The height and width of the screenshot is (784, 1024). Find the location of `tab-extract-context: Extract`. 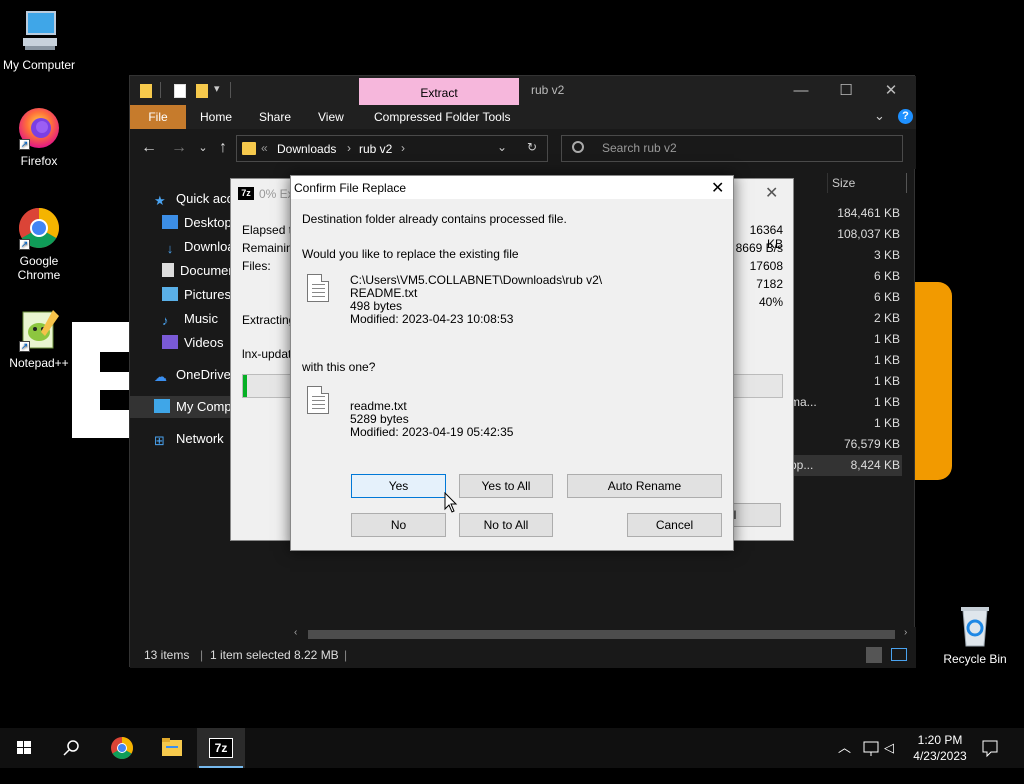

tab-extract-context: Extract is located at coordinates (439, 91).